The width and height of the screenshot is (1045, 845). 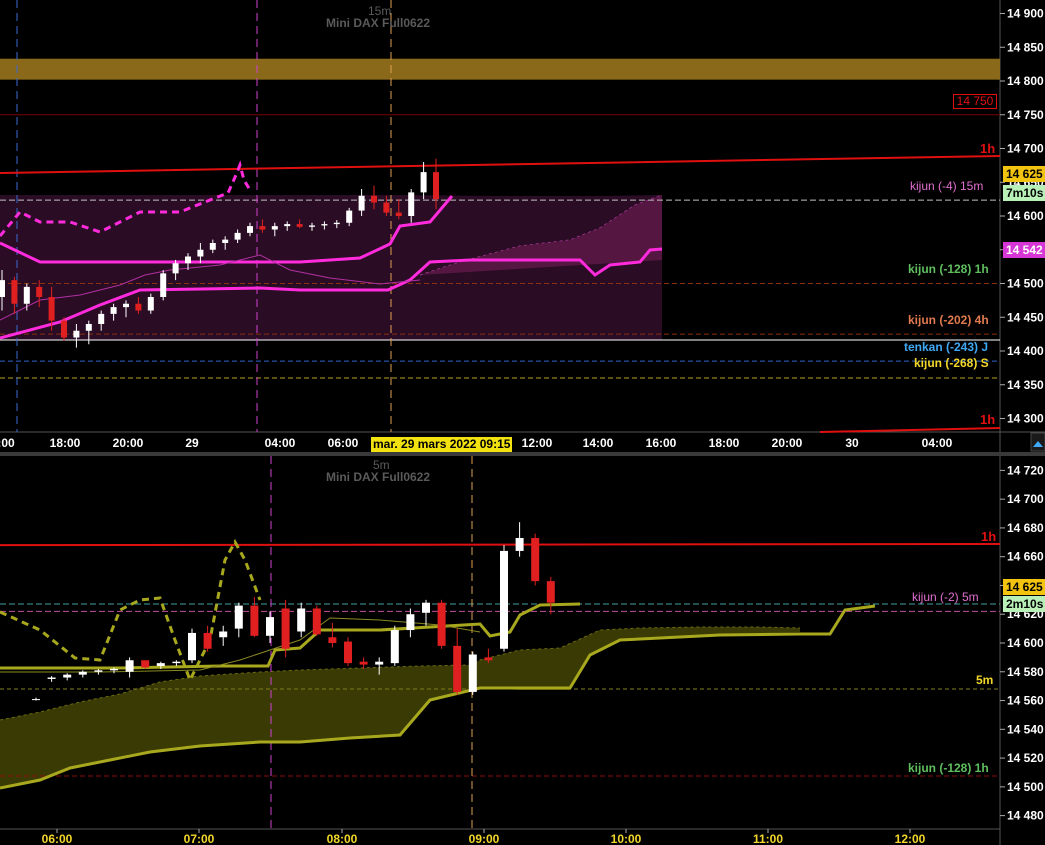 What do you see at coordinates (1025, 81) in the screenshot?
I see `top-price-tick-label: 14 800` at bounding box center [1025, 81].